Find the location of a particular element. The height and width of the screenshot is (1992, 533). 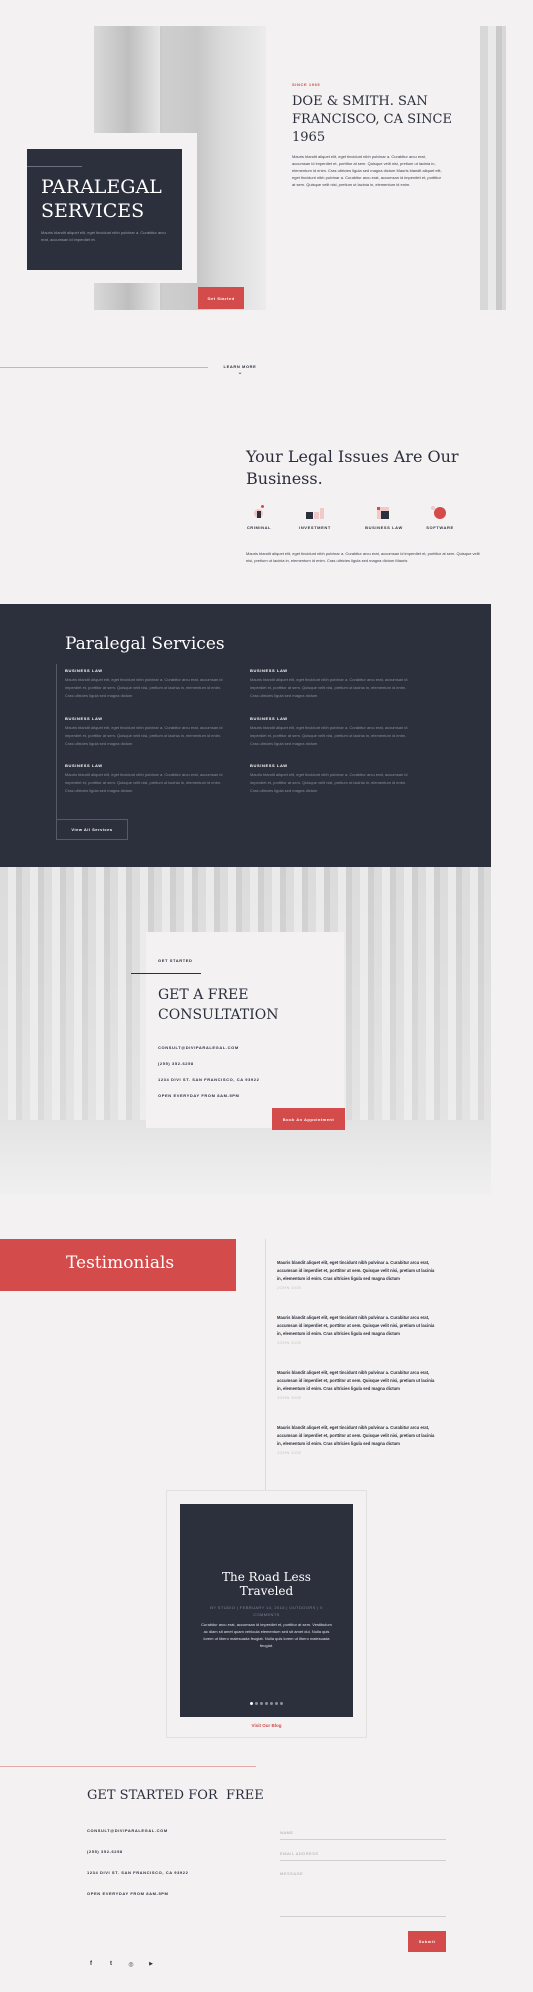

consultation-label: GET STARTED is located at coordinates (175, 960).